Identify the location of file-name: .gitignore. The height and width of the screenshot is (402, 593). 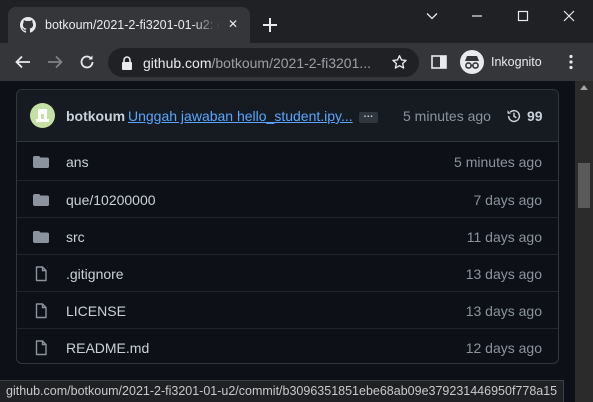
(95, 274).